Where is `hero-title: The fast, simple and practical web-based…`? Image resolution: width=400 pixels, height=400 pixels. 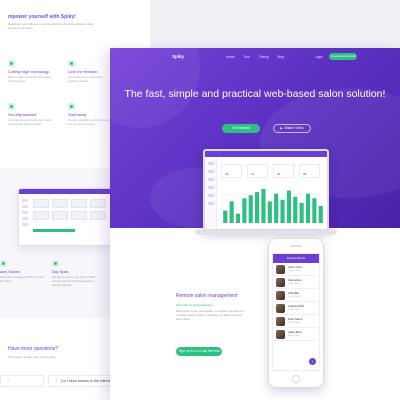
hero-title: The fast, simple and practical web-based… is located at coordinates (255, 94).